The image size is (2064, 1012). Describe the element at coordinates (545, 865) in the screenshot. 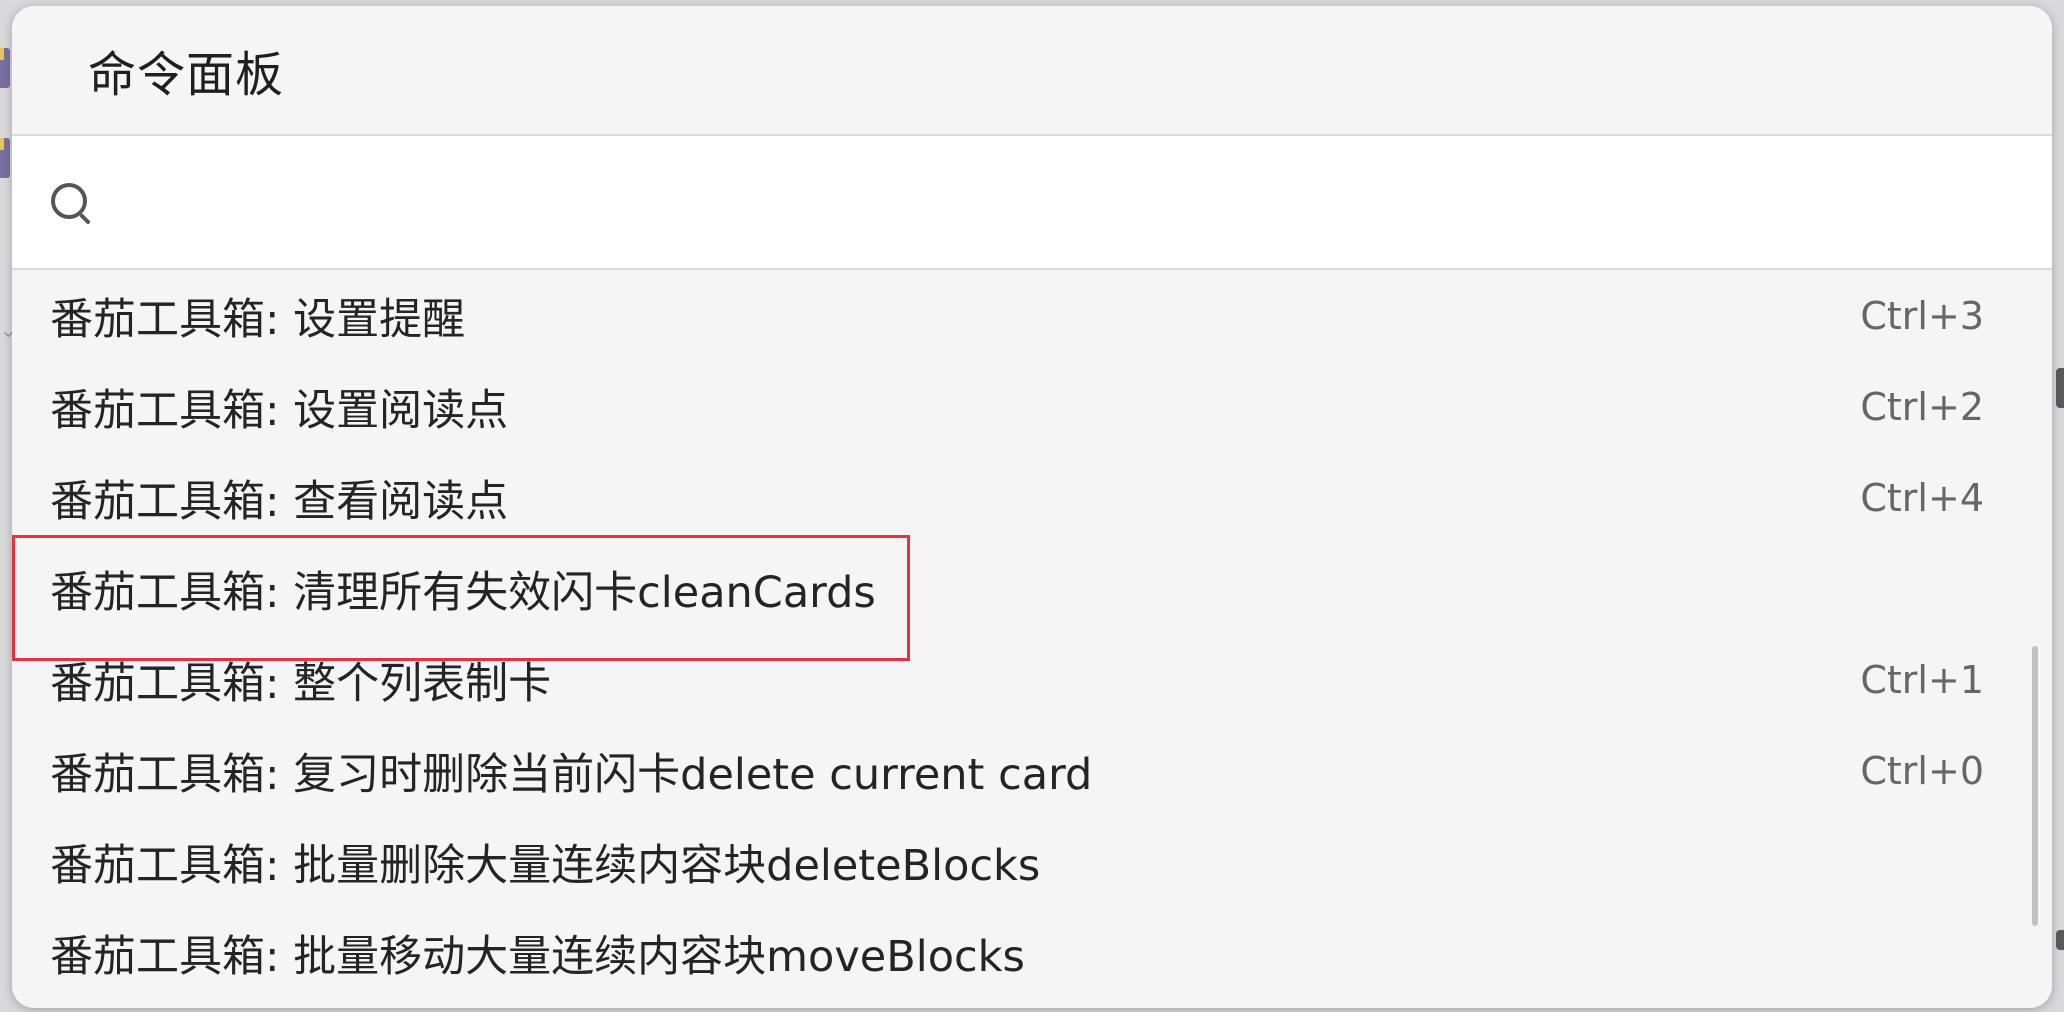

I see `command-label: 番茄工具箱: 批量删除大量连续内容块deleteBlocks` at that location.